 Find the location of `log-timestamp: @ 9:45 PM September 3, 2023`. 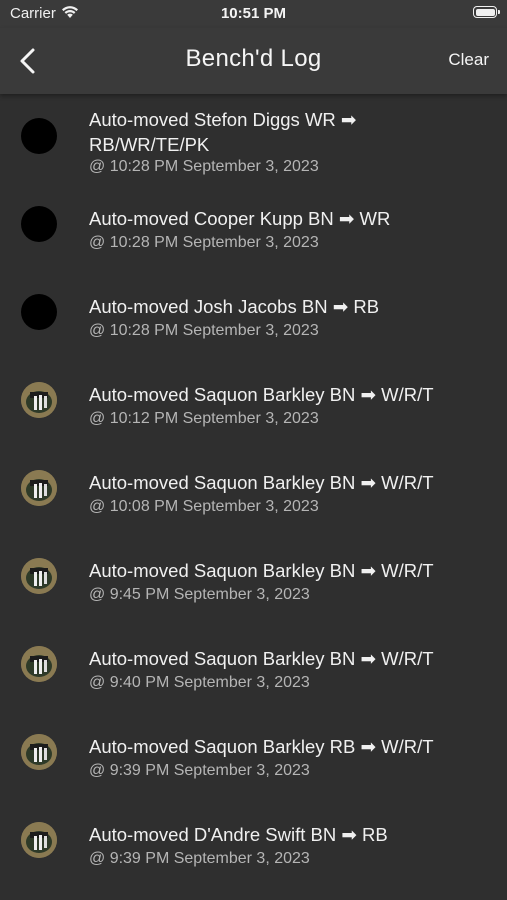

log-timestamp: @ 9:45 PM September 3, 2023 is located at coordinates (199, 594).